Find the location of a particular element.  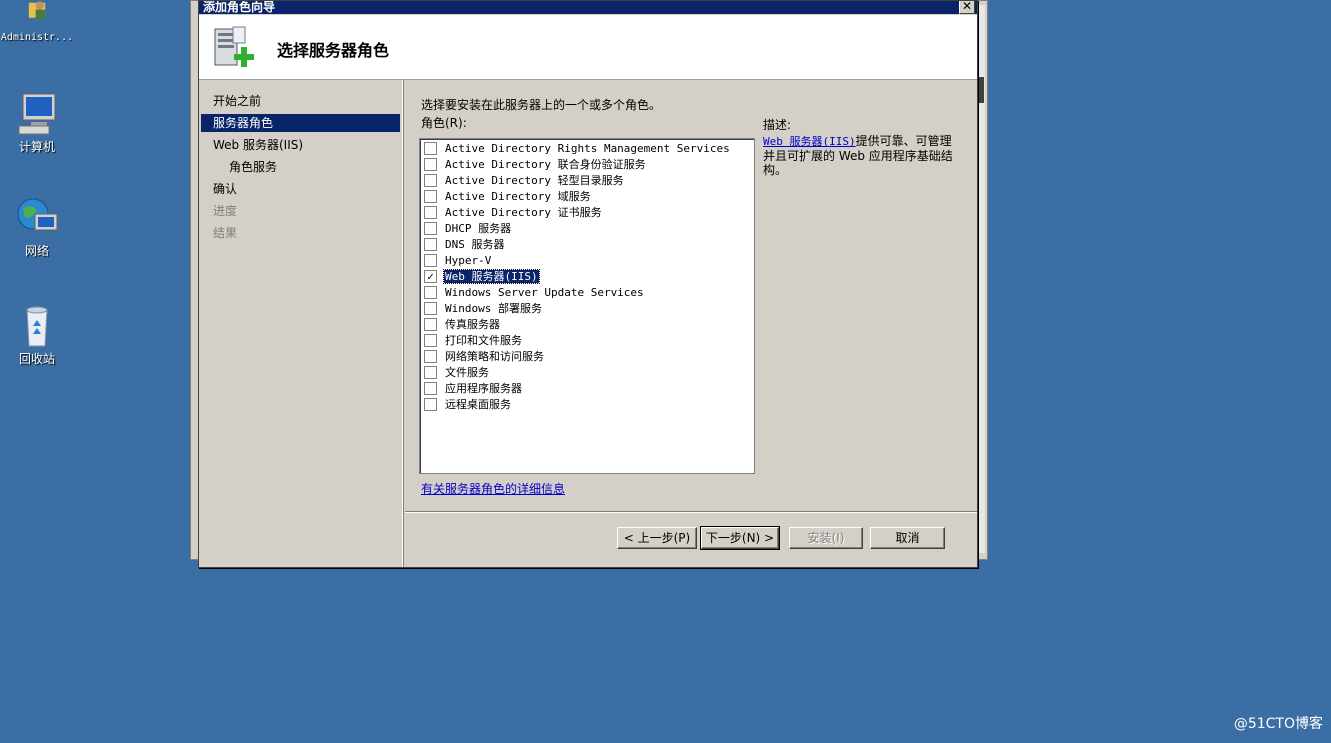

role-label: Active Directory 域服务 is located at coordinates (518, 196).